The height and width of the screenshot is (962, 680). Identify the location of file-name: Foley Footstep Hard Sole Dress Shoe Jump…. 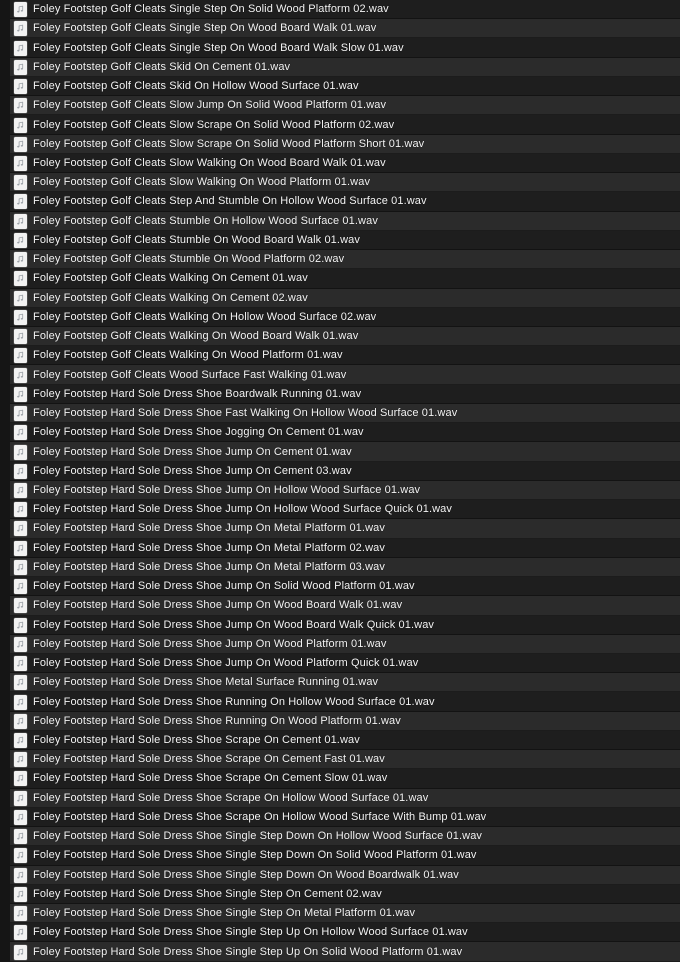
(224, 586).